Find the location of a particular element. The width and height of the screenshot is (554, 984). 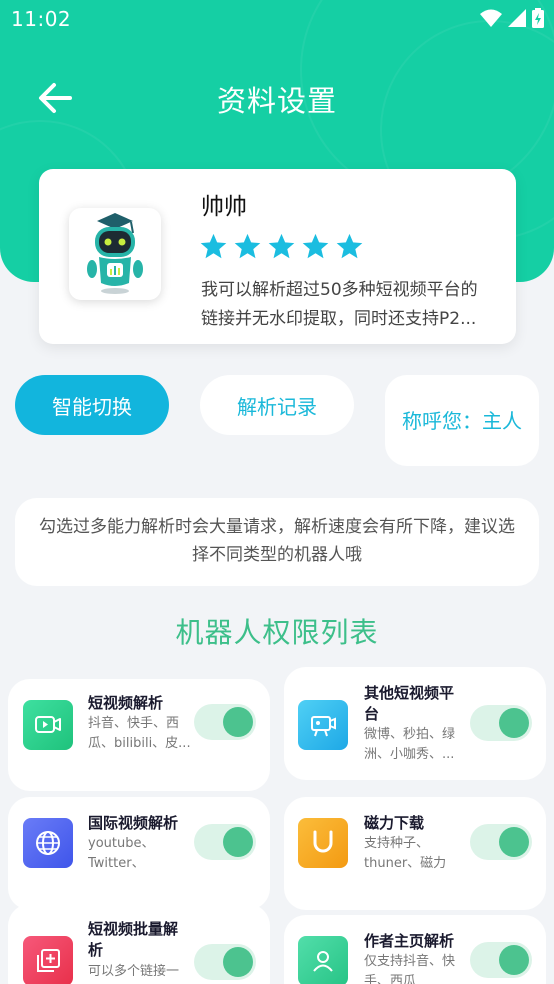

page-title: 资料设置 is located at coordinates (276, 101).